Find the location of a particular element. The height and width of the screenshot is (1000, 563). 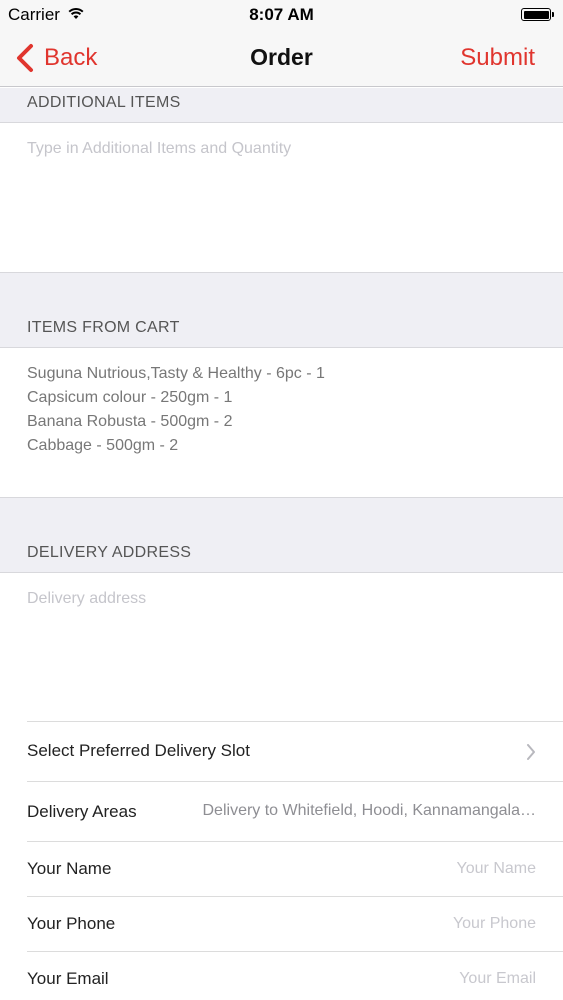

chevron-right-icon is located at coordinates (531, 752).